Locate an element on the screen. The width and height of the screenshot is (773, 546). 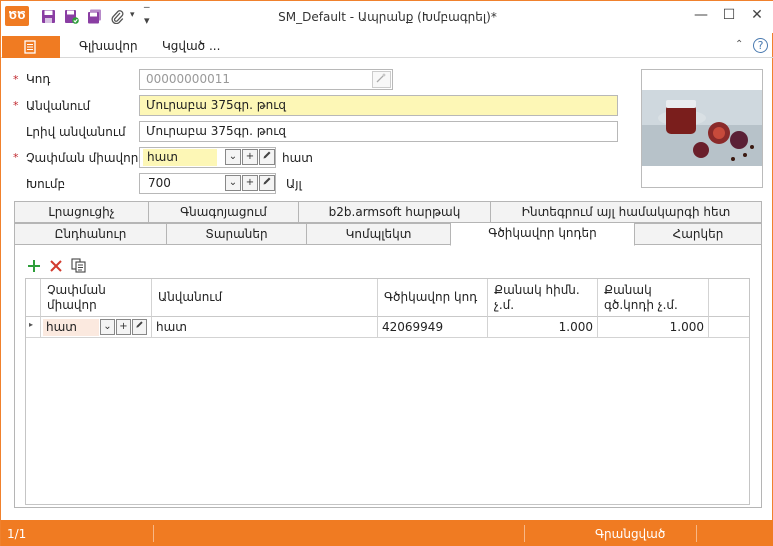
current-row-indicator-icon: ▸ is located at coordinates (33, 327).